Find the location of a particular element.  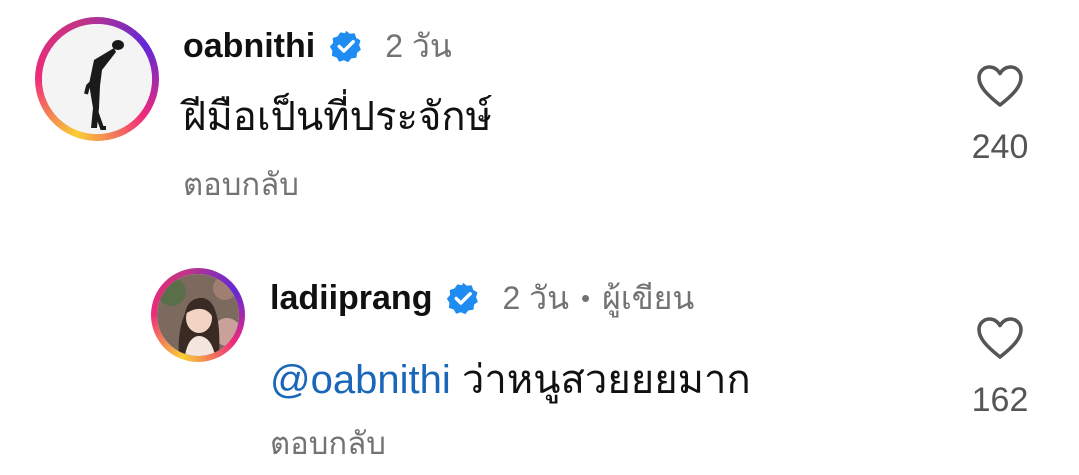

comment-text: @oabnithi ว่าหนูสวยยยมาก is located at coordinates (510, 379).